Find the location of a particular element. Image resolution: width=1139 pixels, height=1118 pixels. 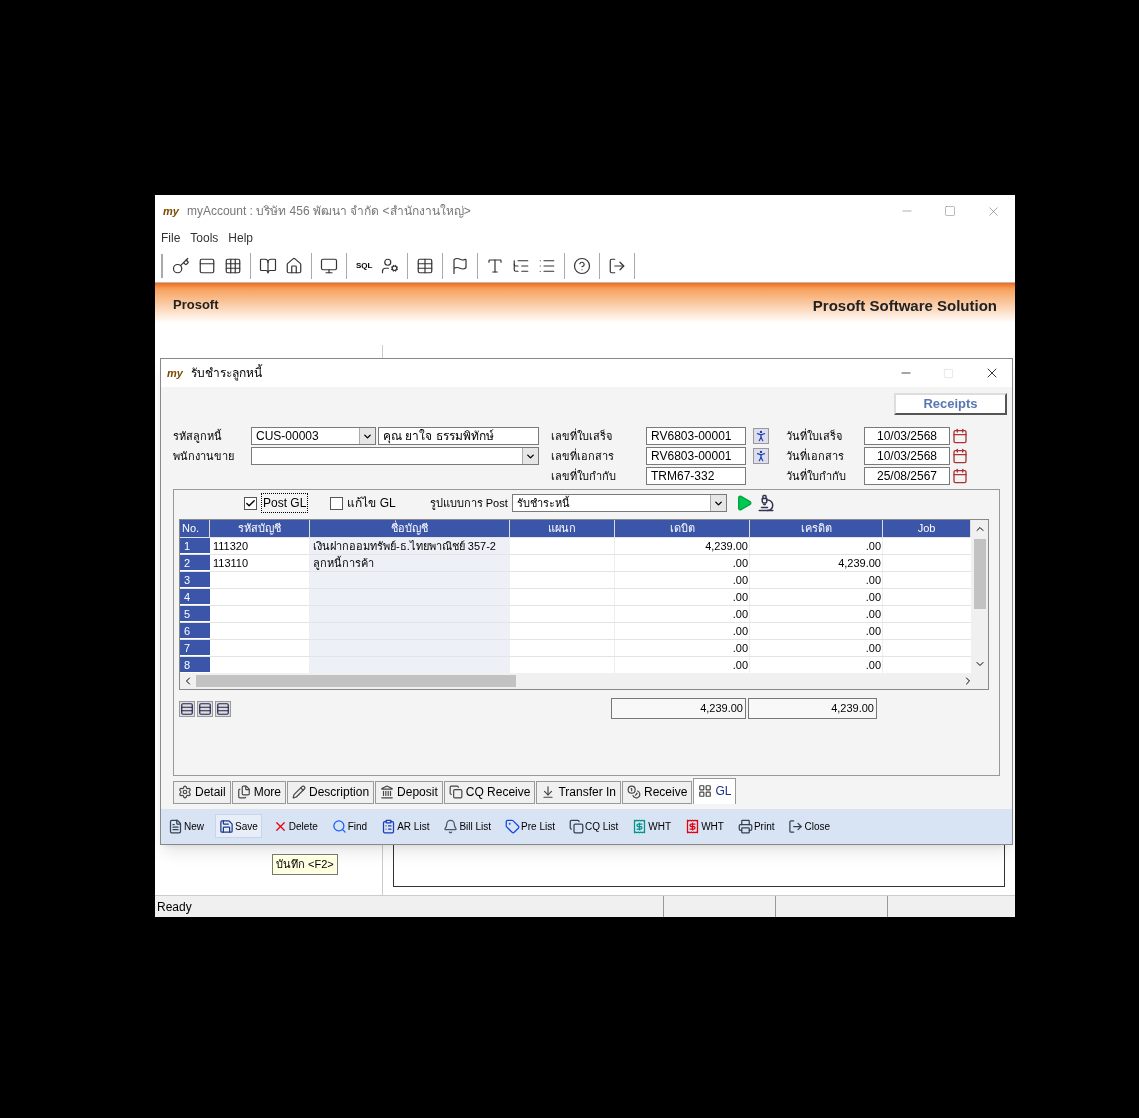

row-number: 5 is located at coordinates (195, 614).